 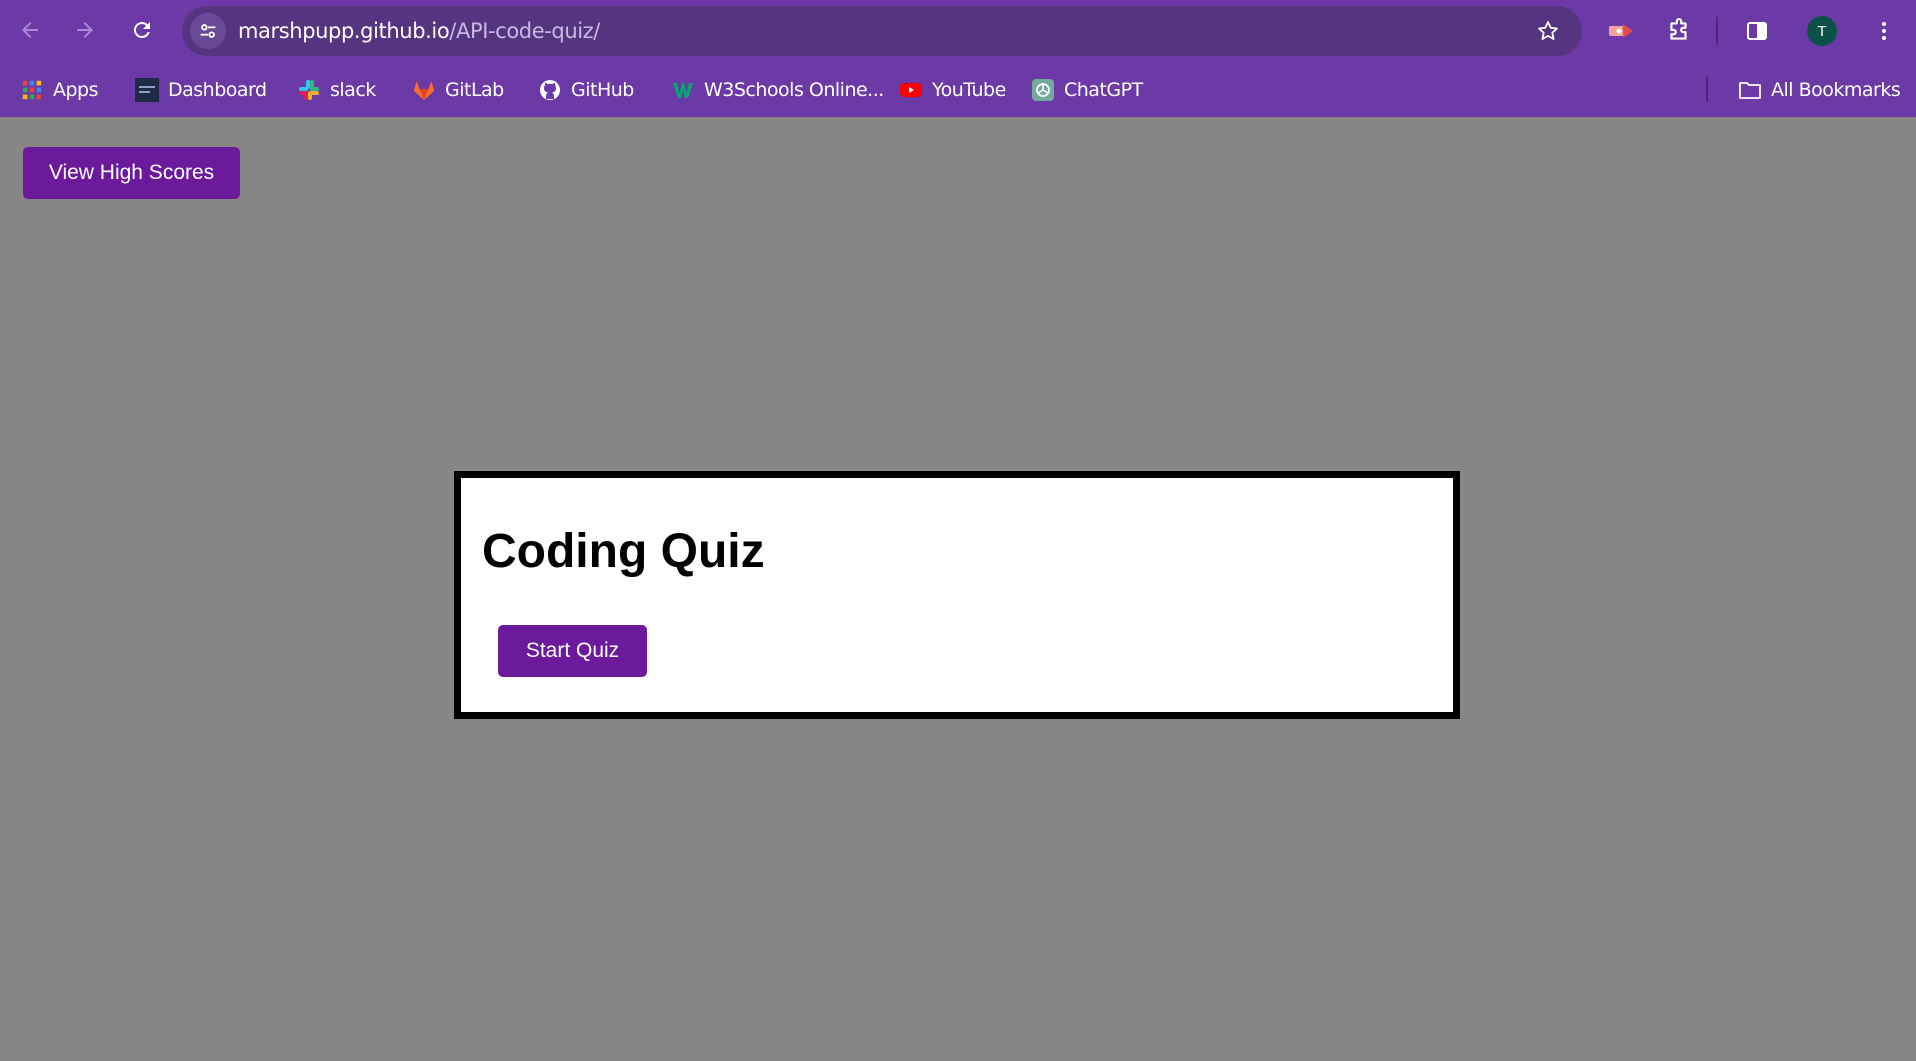 I want to click on address-bar: marshpupp.github.io/API-code-quiz/, so click(x=882, y=31).